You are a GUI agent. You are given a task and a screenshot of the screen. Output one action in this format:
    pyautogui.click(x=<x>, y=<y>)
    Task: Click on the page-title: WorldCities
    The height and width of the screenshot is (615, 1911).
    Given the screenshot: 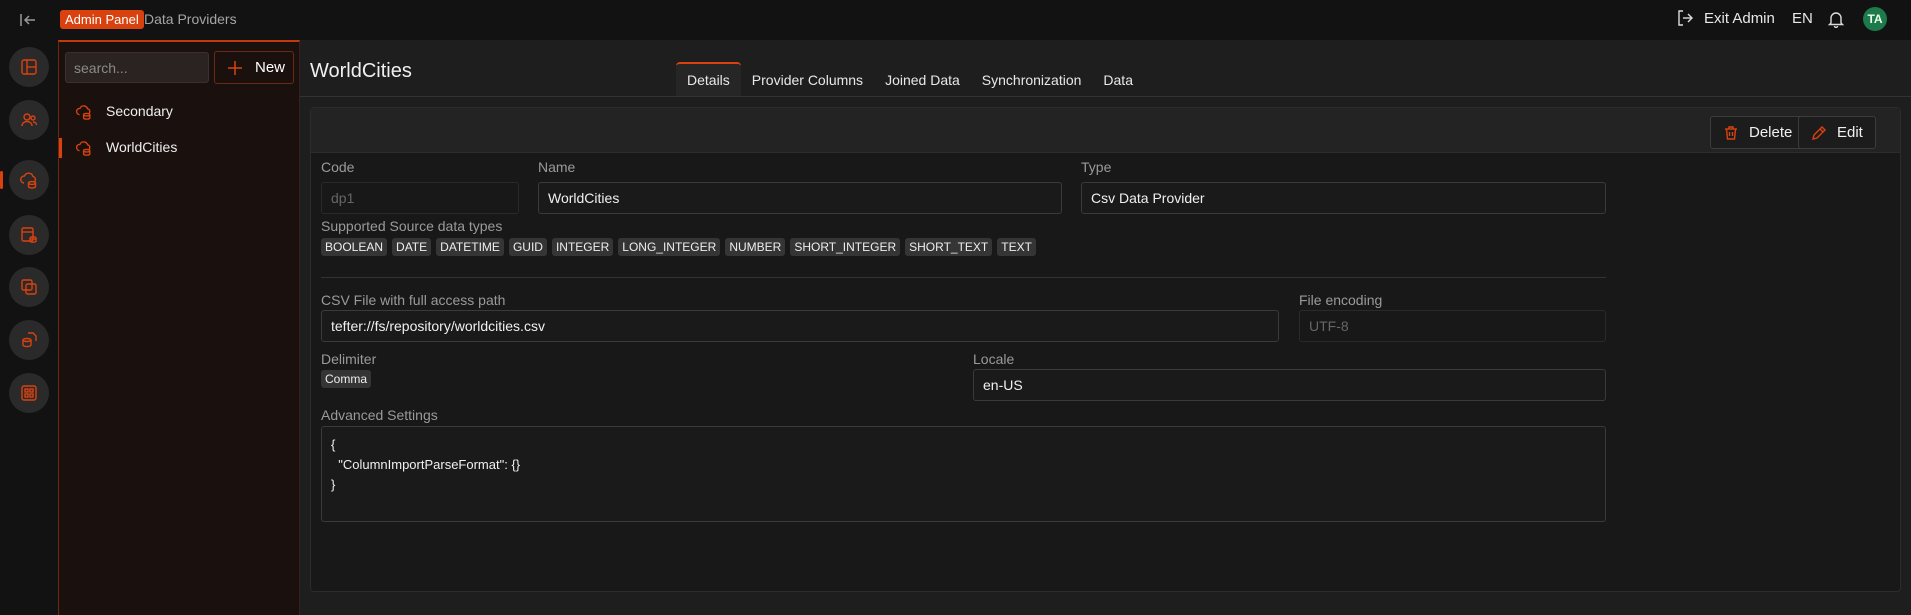 What is the action you would take?
    pyautogui.click(x=361, y=71)
    